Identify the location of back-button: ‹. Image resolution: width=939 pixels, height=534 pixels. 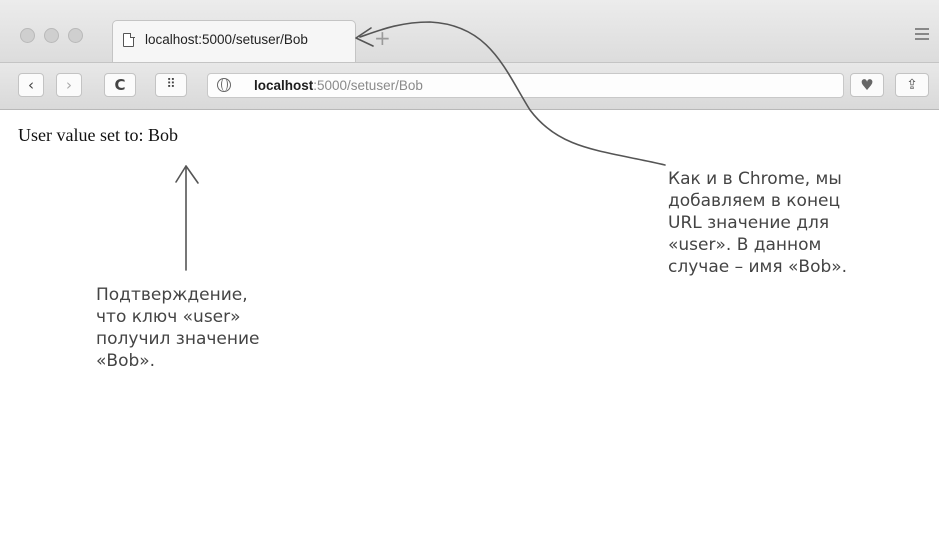
(31, 85).